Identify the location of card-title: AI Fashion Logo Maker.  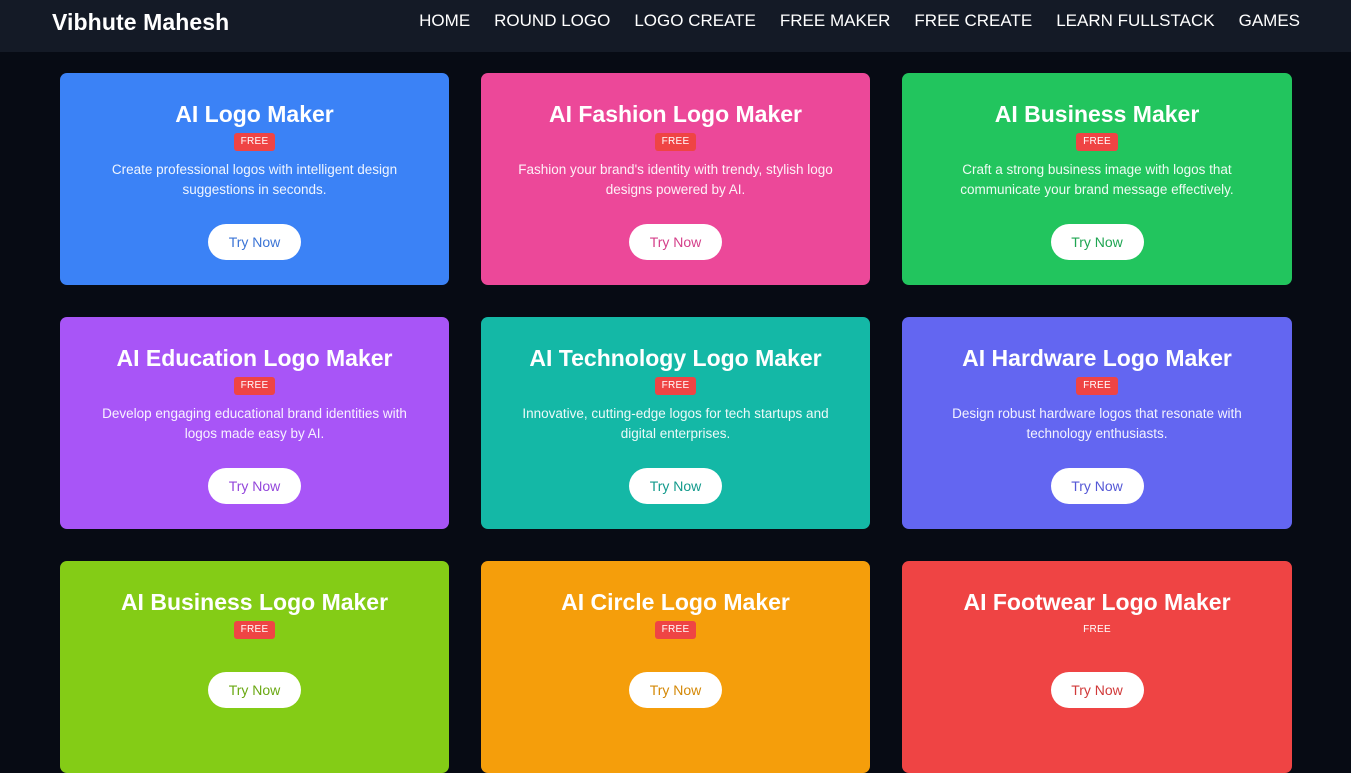
(675, 114).